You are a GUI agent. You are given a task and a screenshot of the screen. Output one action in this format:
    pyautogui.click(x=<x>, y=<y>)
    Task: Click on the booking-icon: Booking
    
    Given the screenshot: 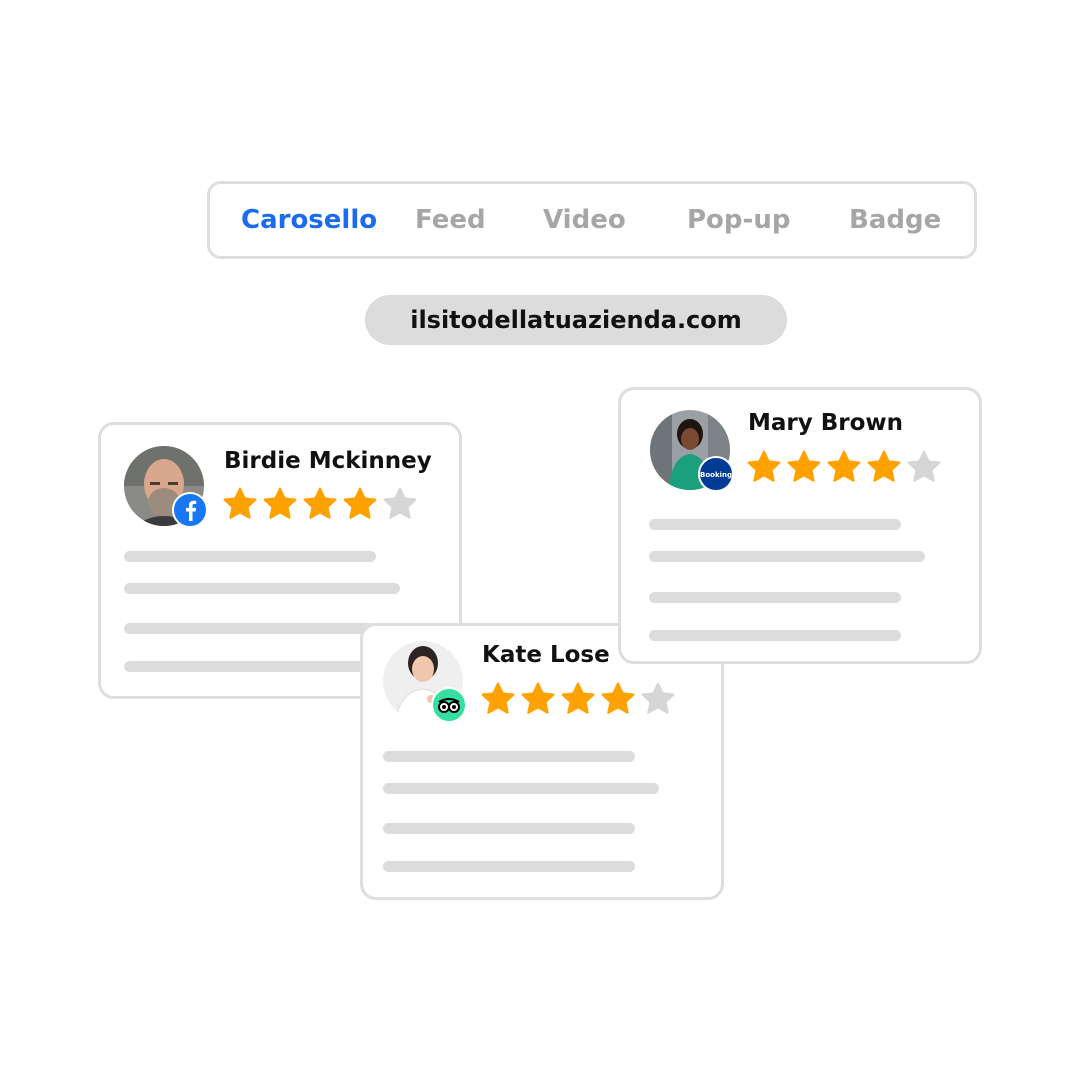 What is the action you would take?
    pyautogui.click(x=716, y=474)
    